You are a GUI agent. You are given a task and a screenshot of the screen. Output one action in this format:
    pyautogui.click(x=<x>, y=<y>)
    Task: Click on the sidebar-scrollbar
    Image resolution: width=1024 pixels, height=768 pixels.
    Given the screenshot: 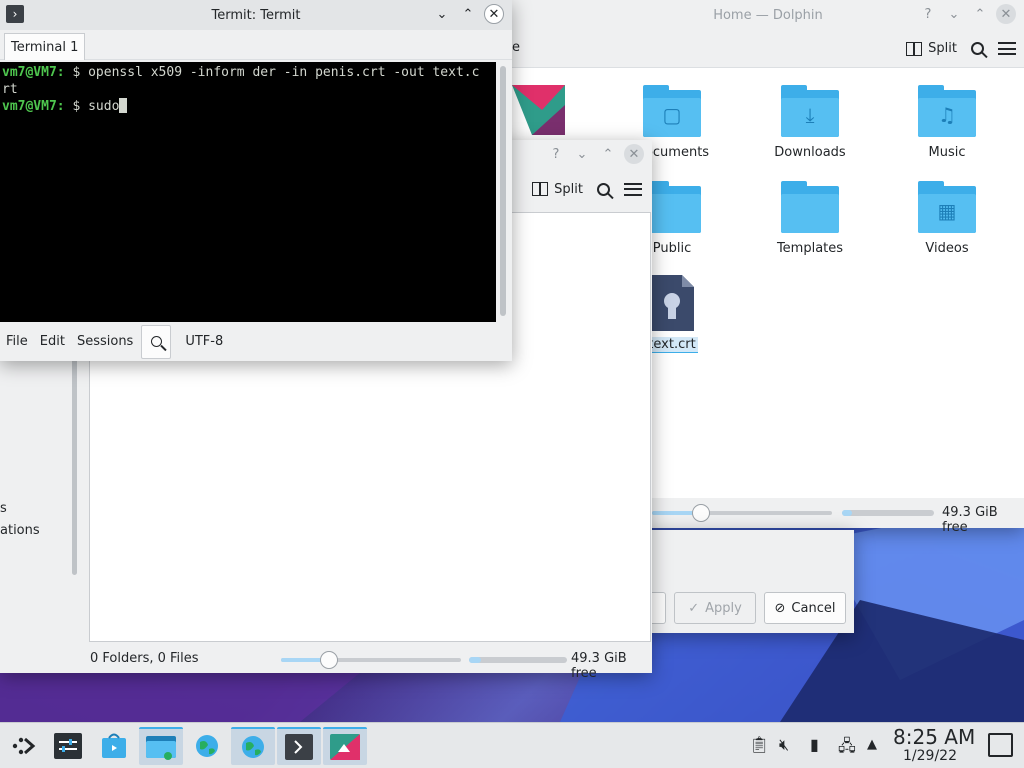 What is the action you would take?
    pyautogui.click(x=74, y=465)
    